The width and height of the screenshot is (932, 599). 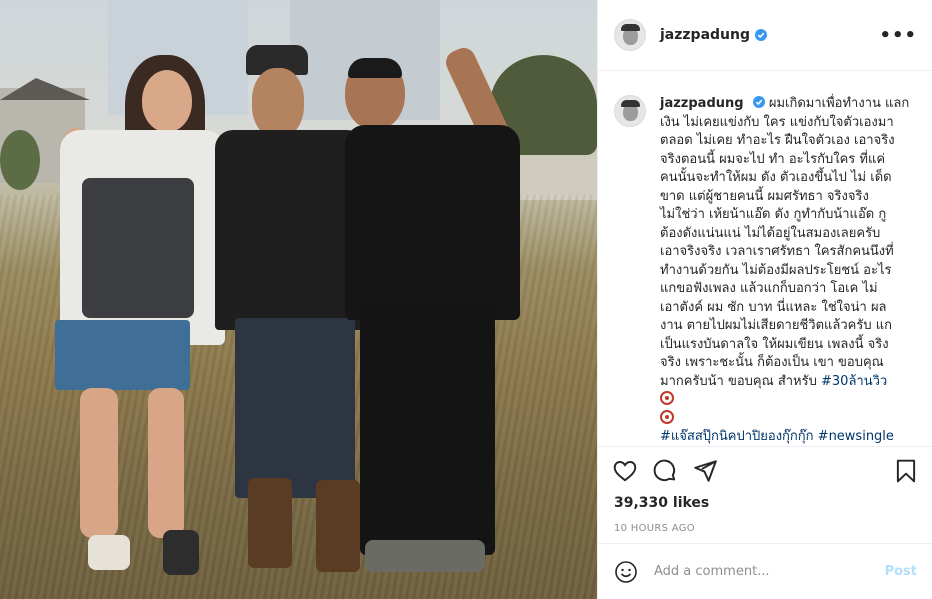 I want to click on person-right-hair, so click(x=375, y=68).